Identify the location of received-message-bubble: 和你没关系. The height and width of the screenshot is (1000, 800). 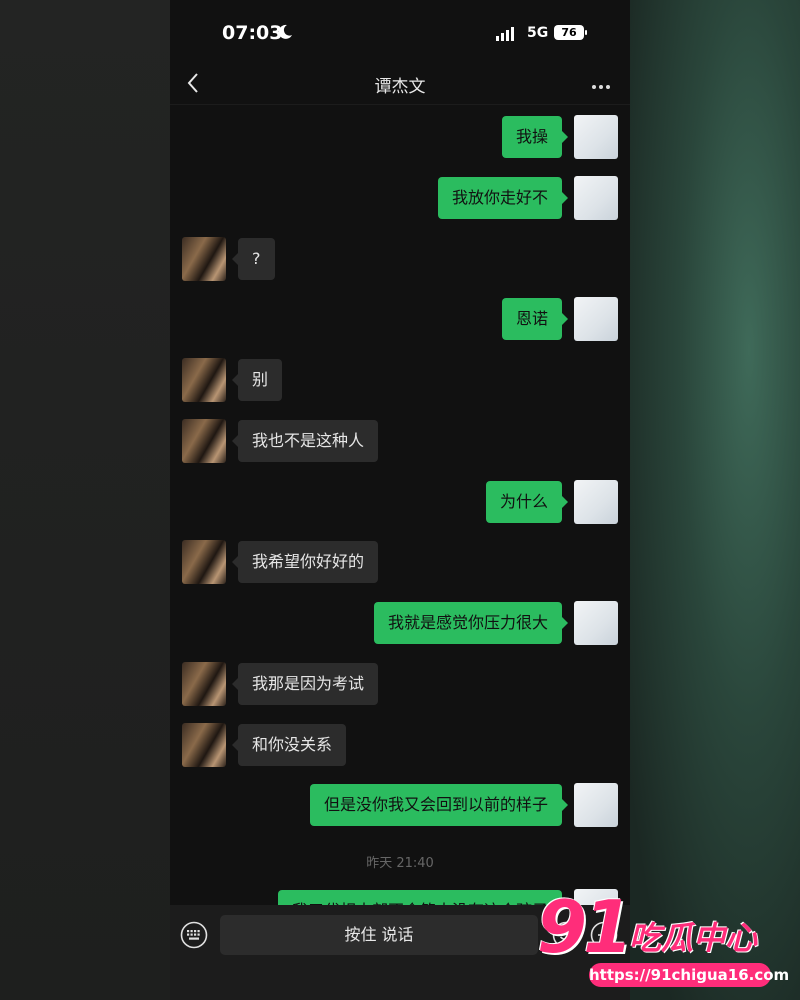
(289, 745).